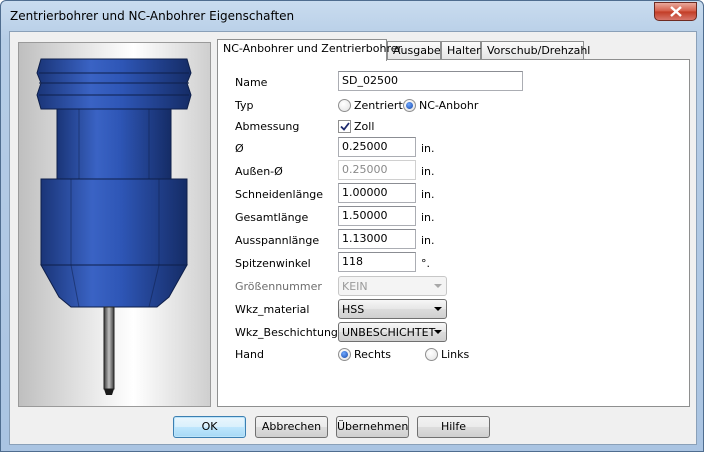 Image resolution: width=704 pixels, height=452 pixels. Describe the element at coordinates (209, 427) in the screenshot. I see `ok-button: OK` at that location.